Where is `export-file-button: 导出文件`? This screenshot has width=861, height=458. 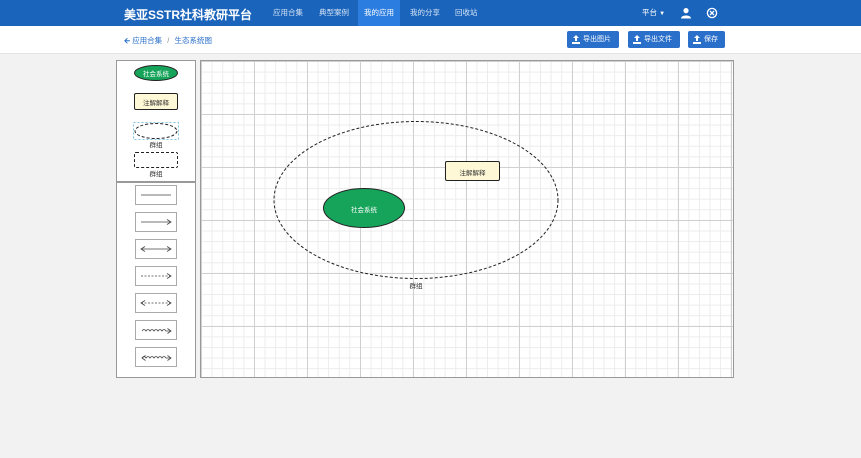
export-file-button: 导出文件 is located at coordinates (654, 39).